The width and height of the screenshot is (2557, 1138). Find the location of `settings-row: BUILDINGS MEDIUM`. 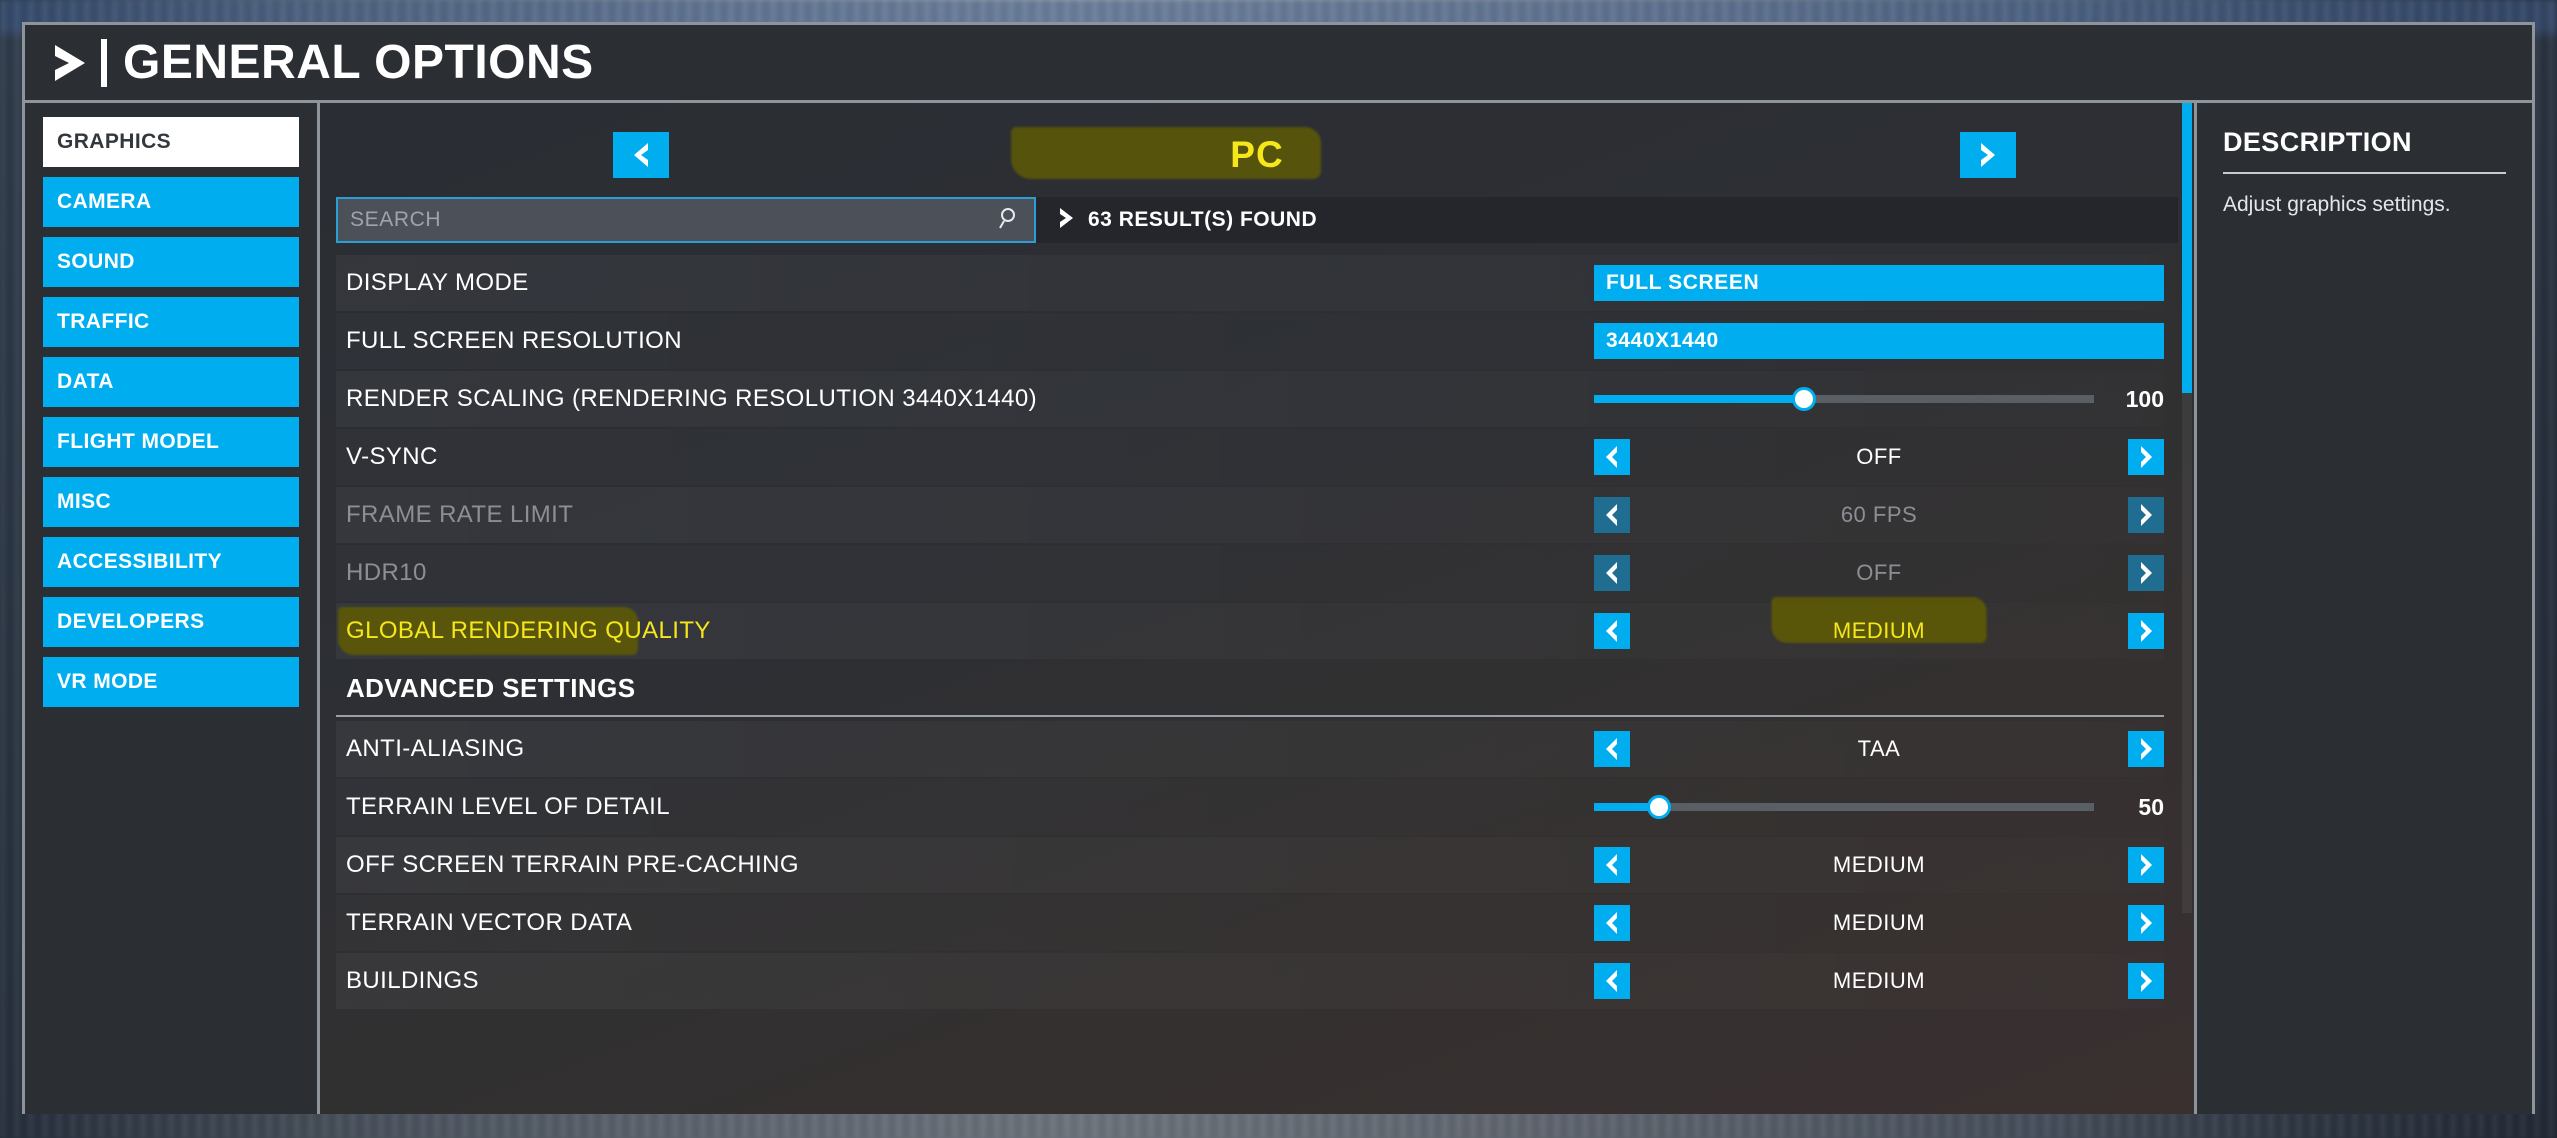

settings-row: BUILDINGS MEDIUM is located at coordinates (1250, 981).